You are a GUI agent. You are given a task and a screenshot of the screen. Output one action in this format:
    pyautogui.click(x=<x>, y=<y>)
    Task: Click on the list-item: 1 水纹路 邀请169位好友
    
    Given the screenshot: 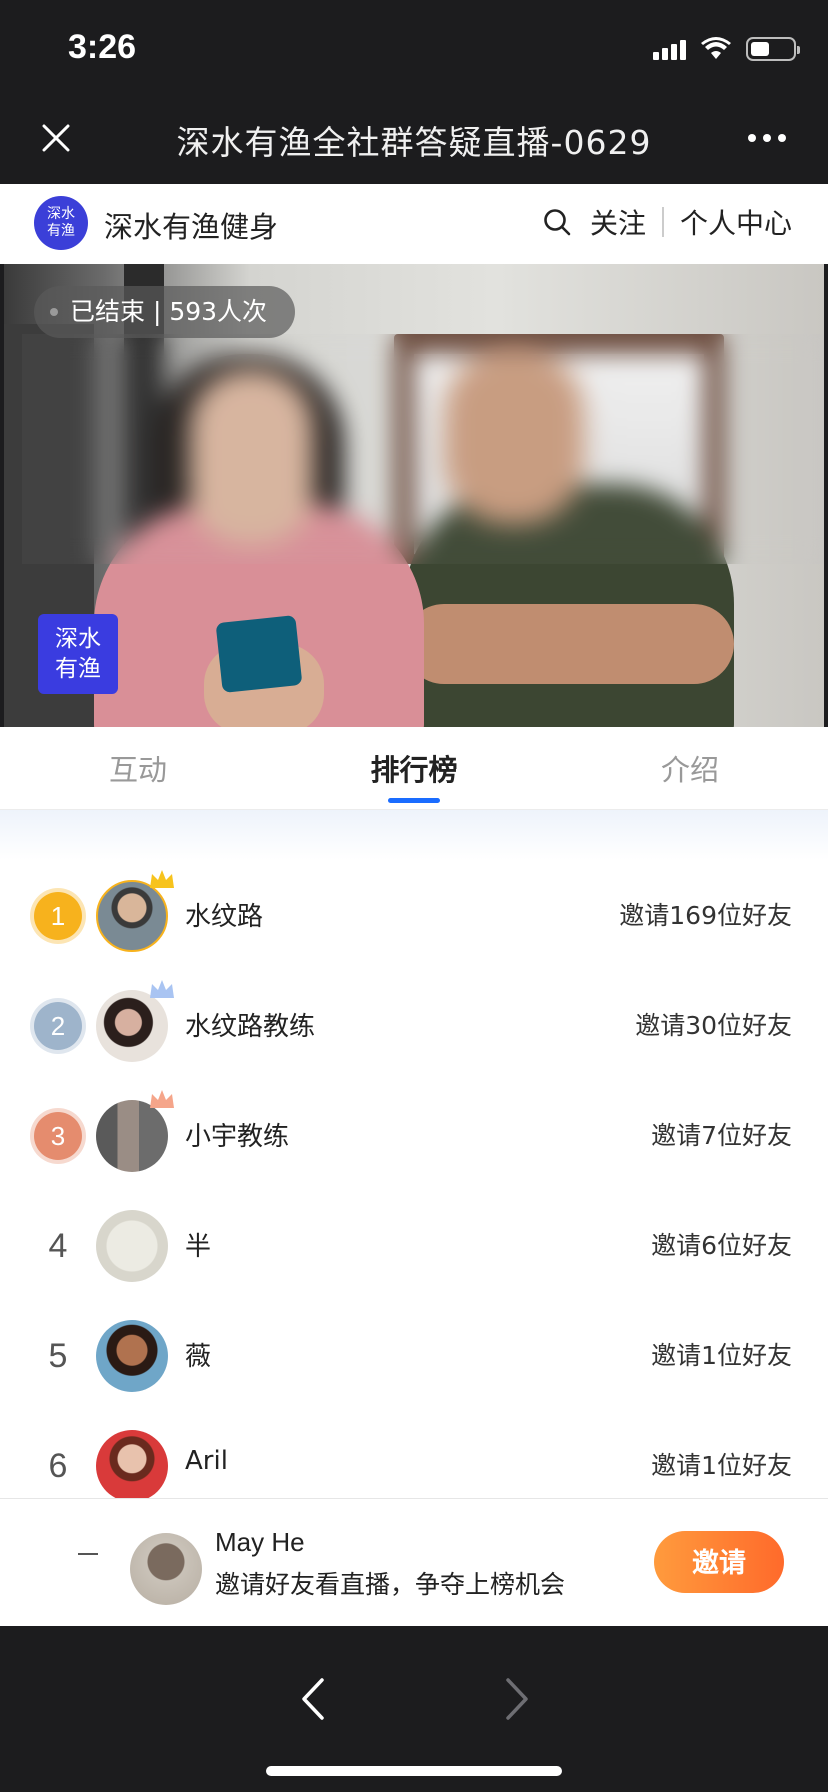 What is the action you would take?
    pyautogui.click(x=414, y=917)
    